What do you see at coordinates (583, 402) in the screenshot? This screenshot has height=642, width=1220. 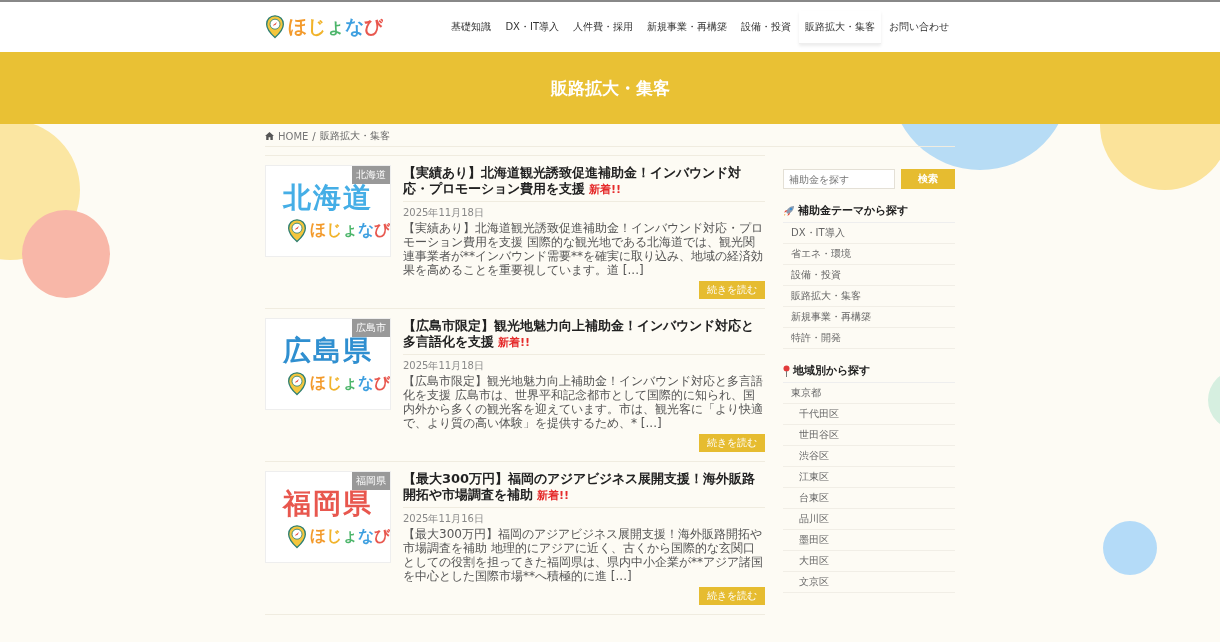 I see `post-excerpt: 【広島市限定】観光地魅力向上補助金！インバウンド対応と多言語化を支援 広島市は、世界平和記念都市として国際的に知られ、国内外から多くの観光客を迎えています。市は、観光客に「より快適で、より質の高い体験」を提供するため、* [...]` at bounding box center [583, 402].